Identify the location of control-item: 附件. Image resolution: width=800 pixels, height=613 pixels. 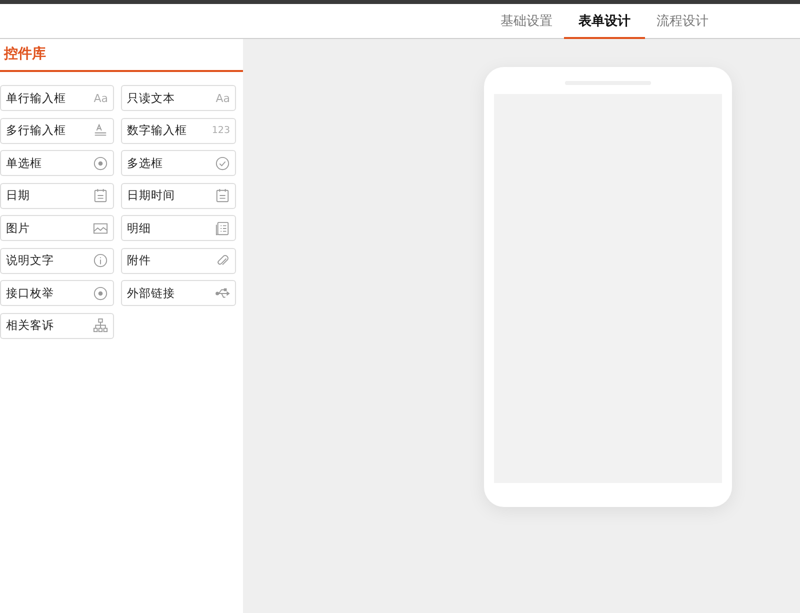
(178, 261).